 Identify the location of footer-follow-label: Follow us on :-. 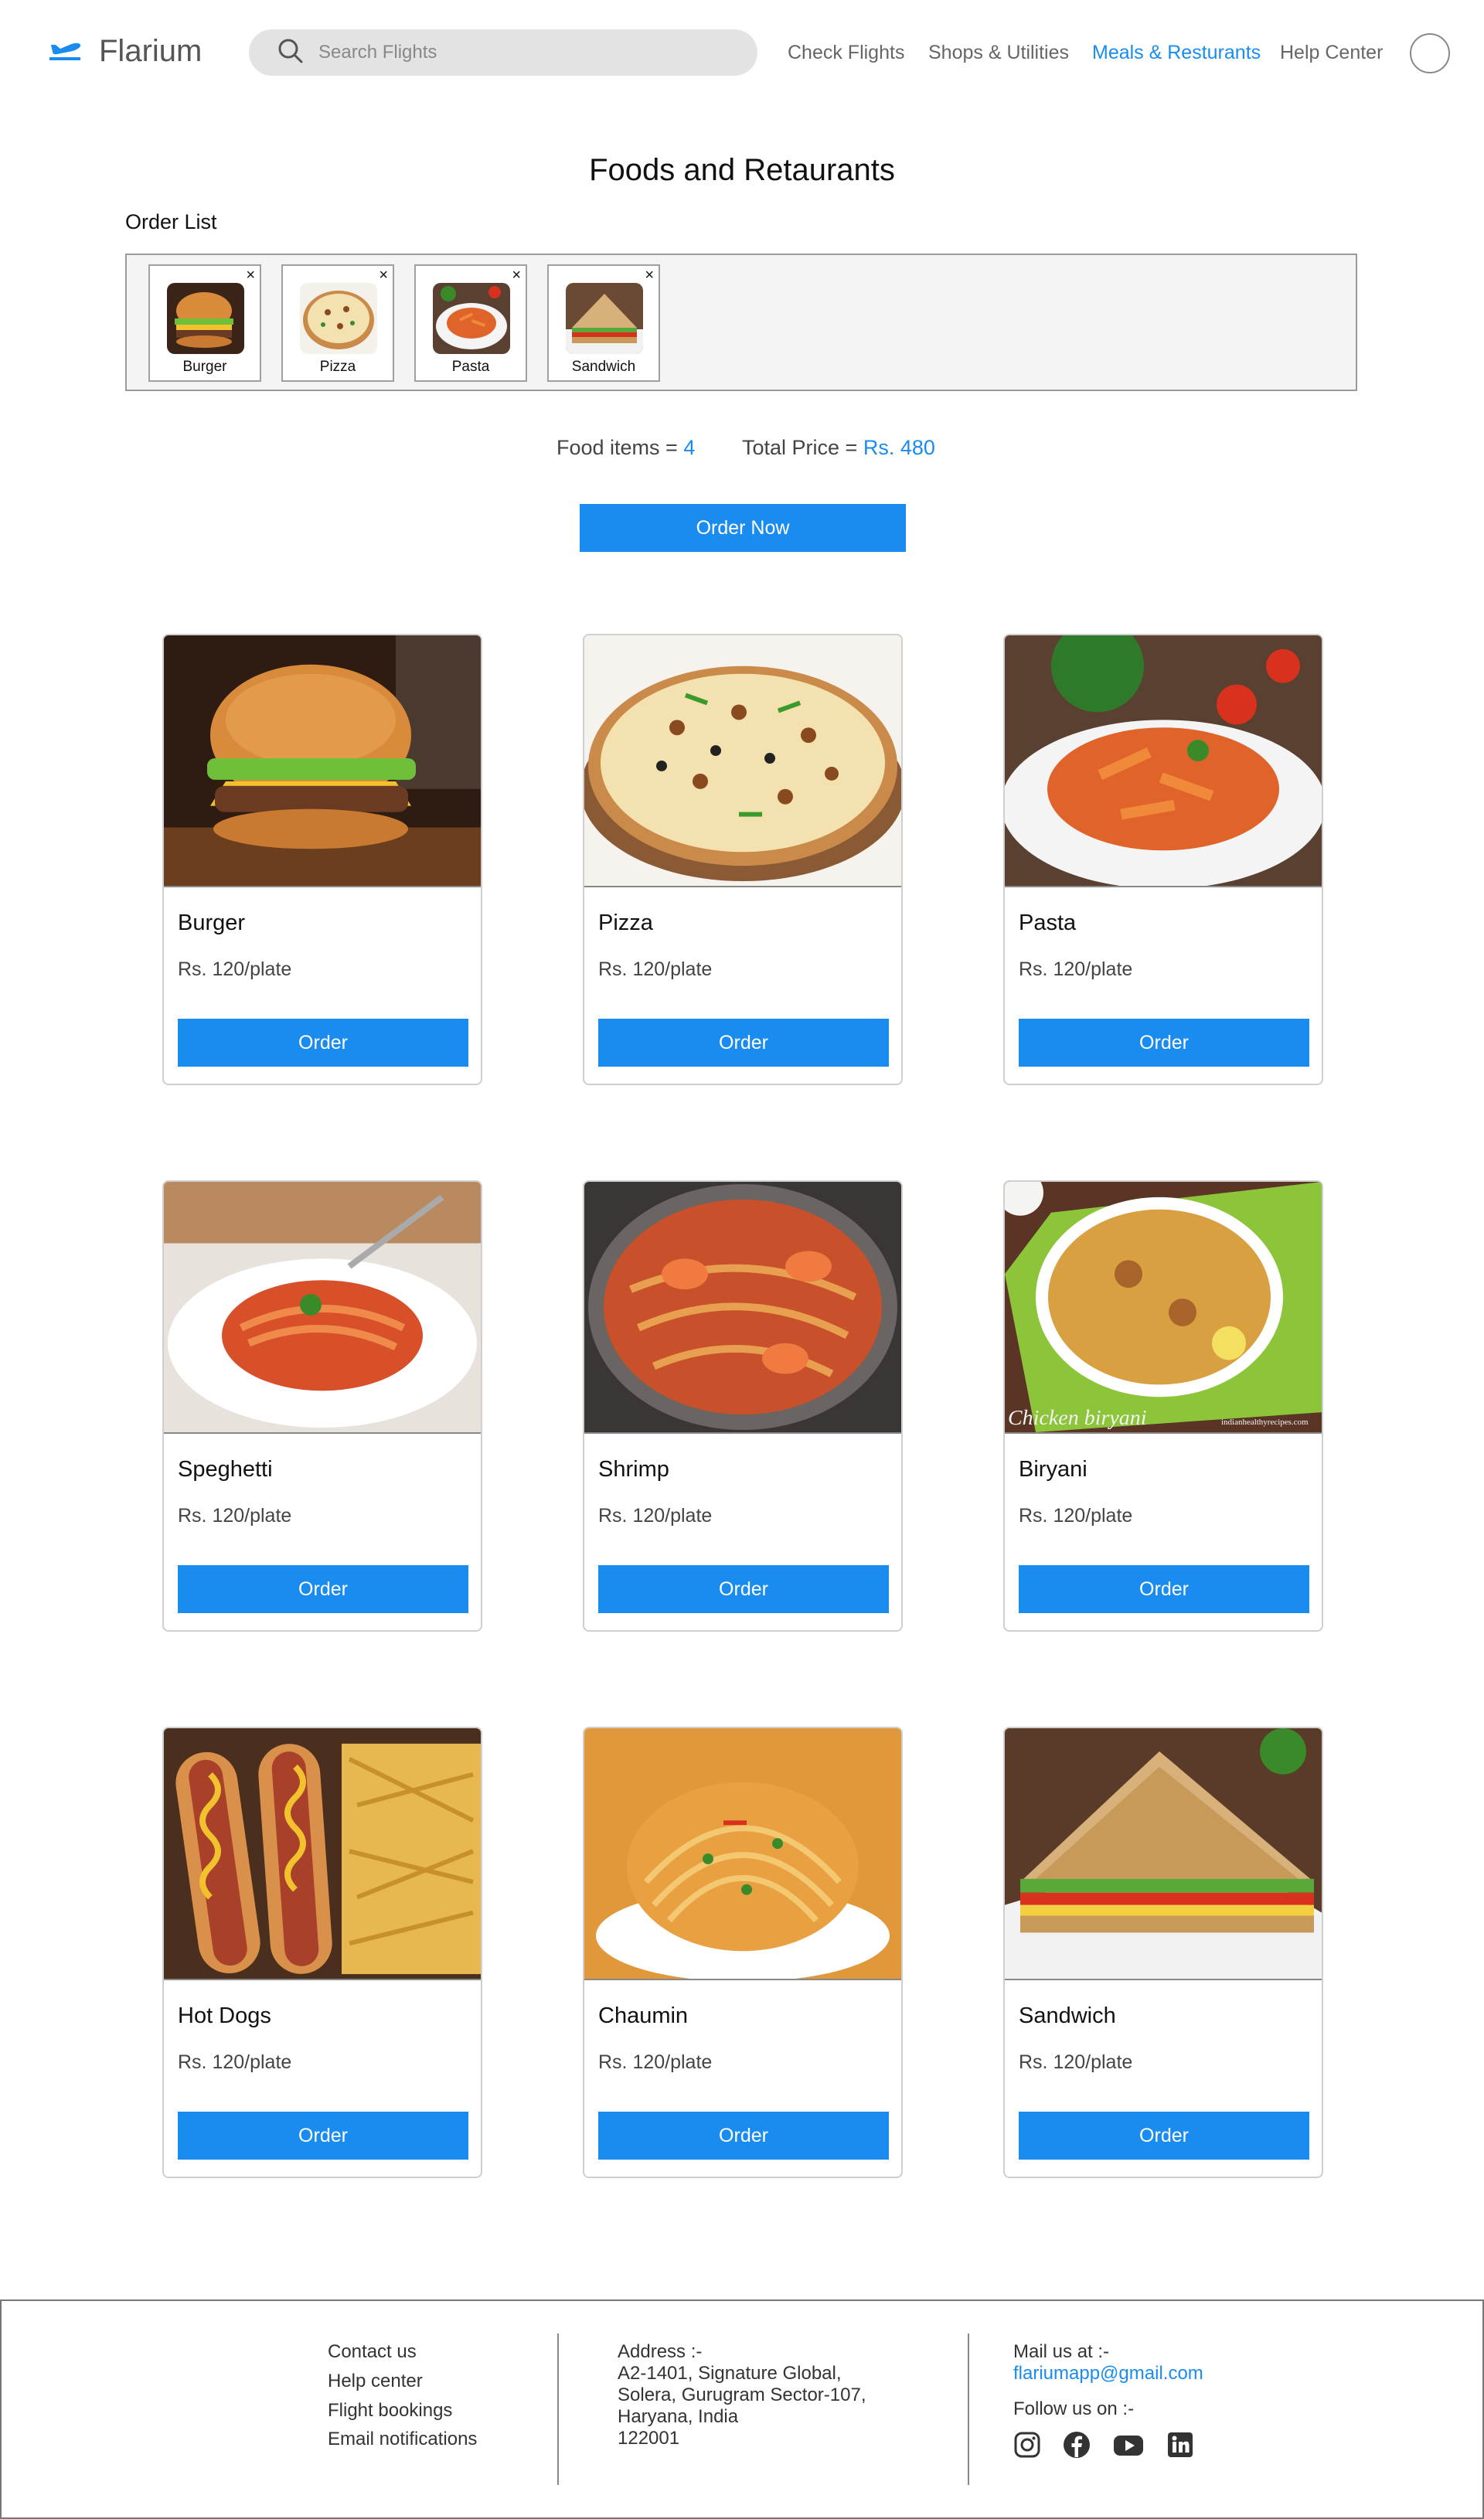
(1074, 2408).